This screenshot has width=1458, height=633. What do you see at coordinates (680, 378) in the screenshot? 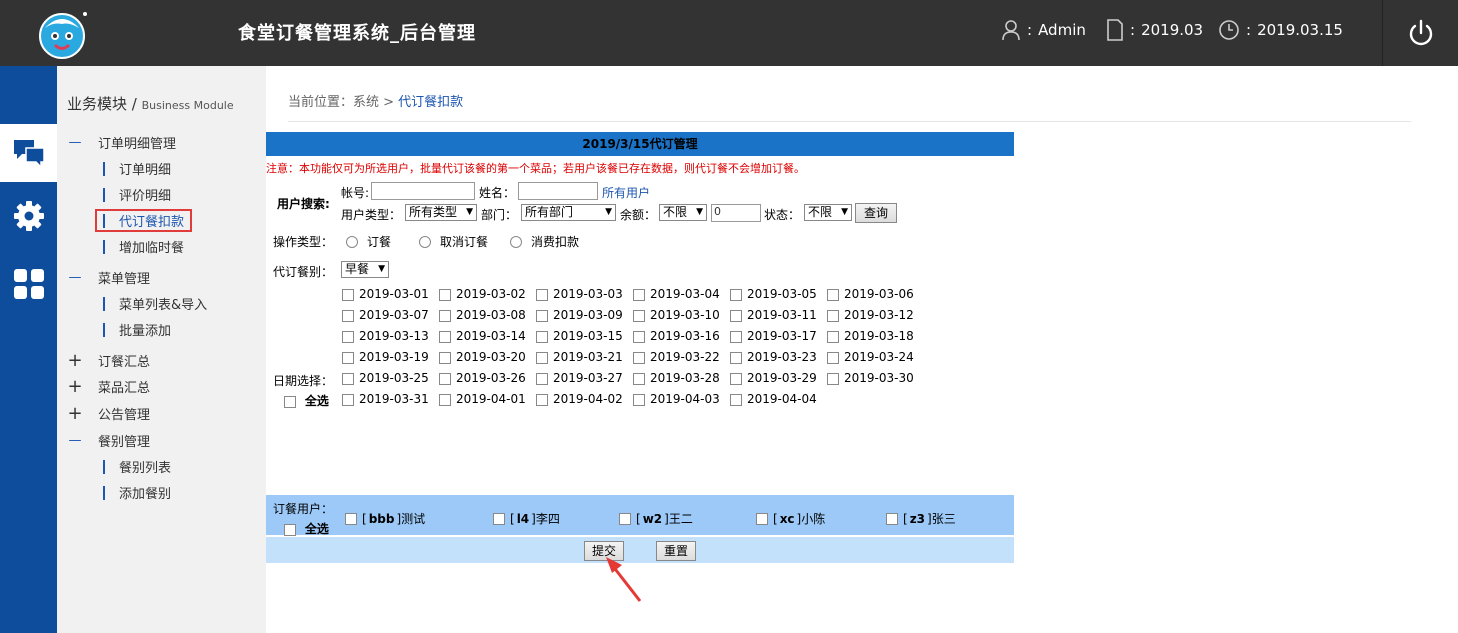
I see `date-checkbox: 2019-03-28` at bounding box center [680, 378].